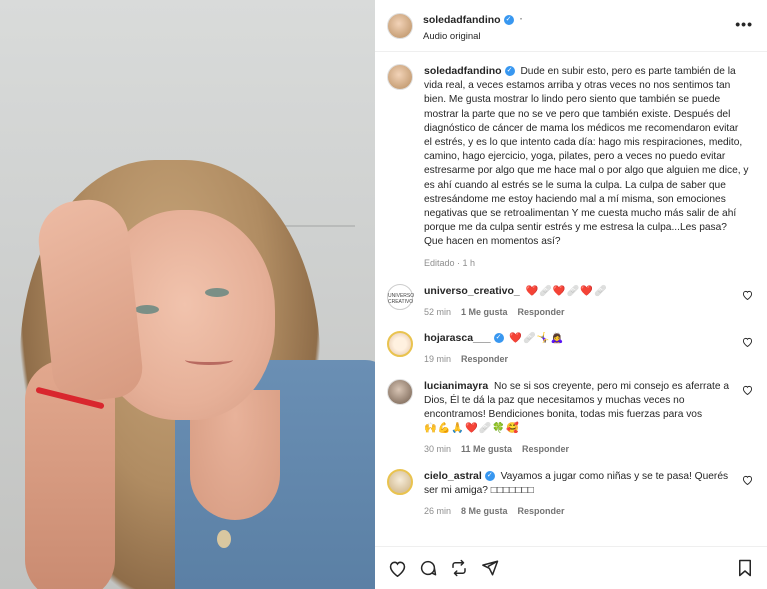 Image resolution: width=767 pixels, height=589 pixels. What do you see at coordinates (469, 71) in the screenshot?
I see `caption-username: soledadfandino ✓` at bounding box center [469, 71].